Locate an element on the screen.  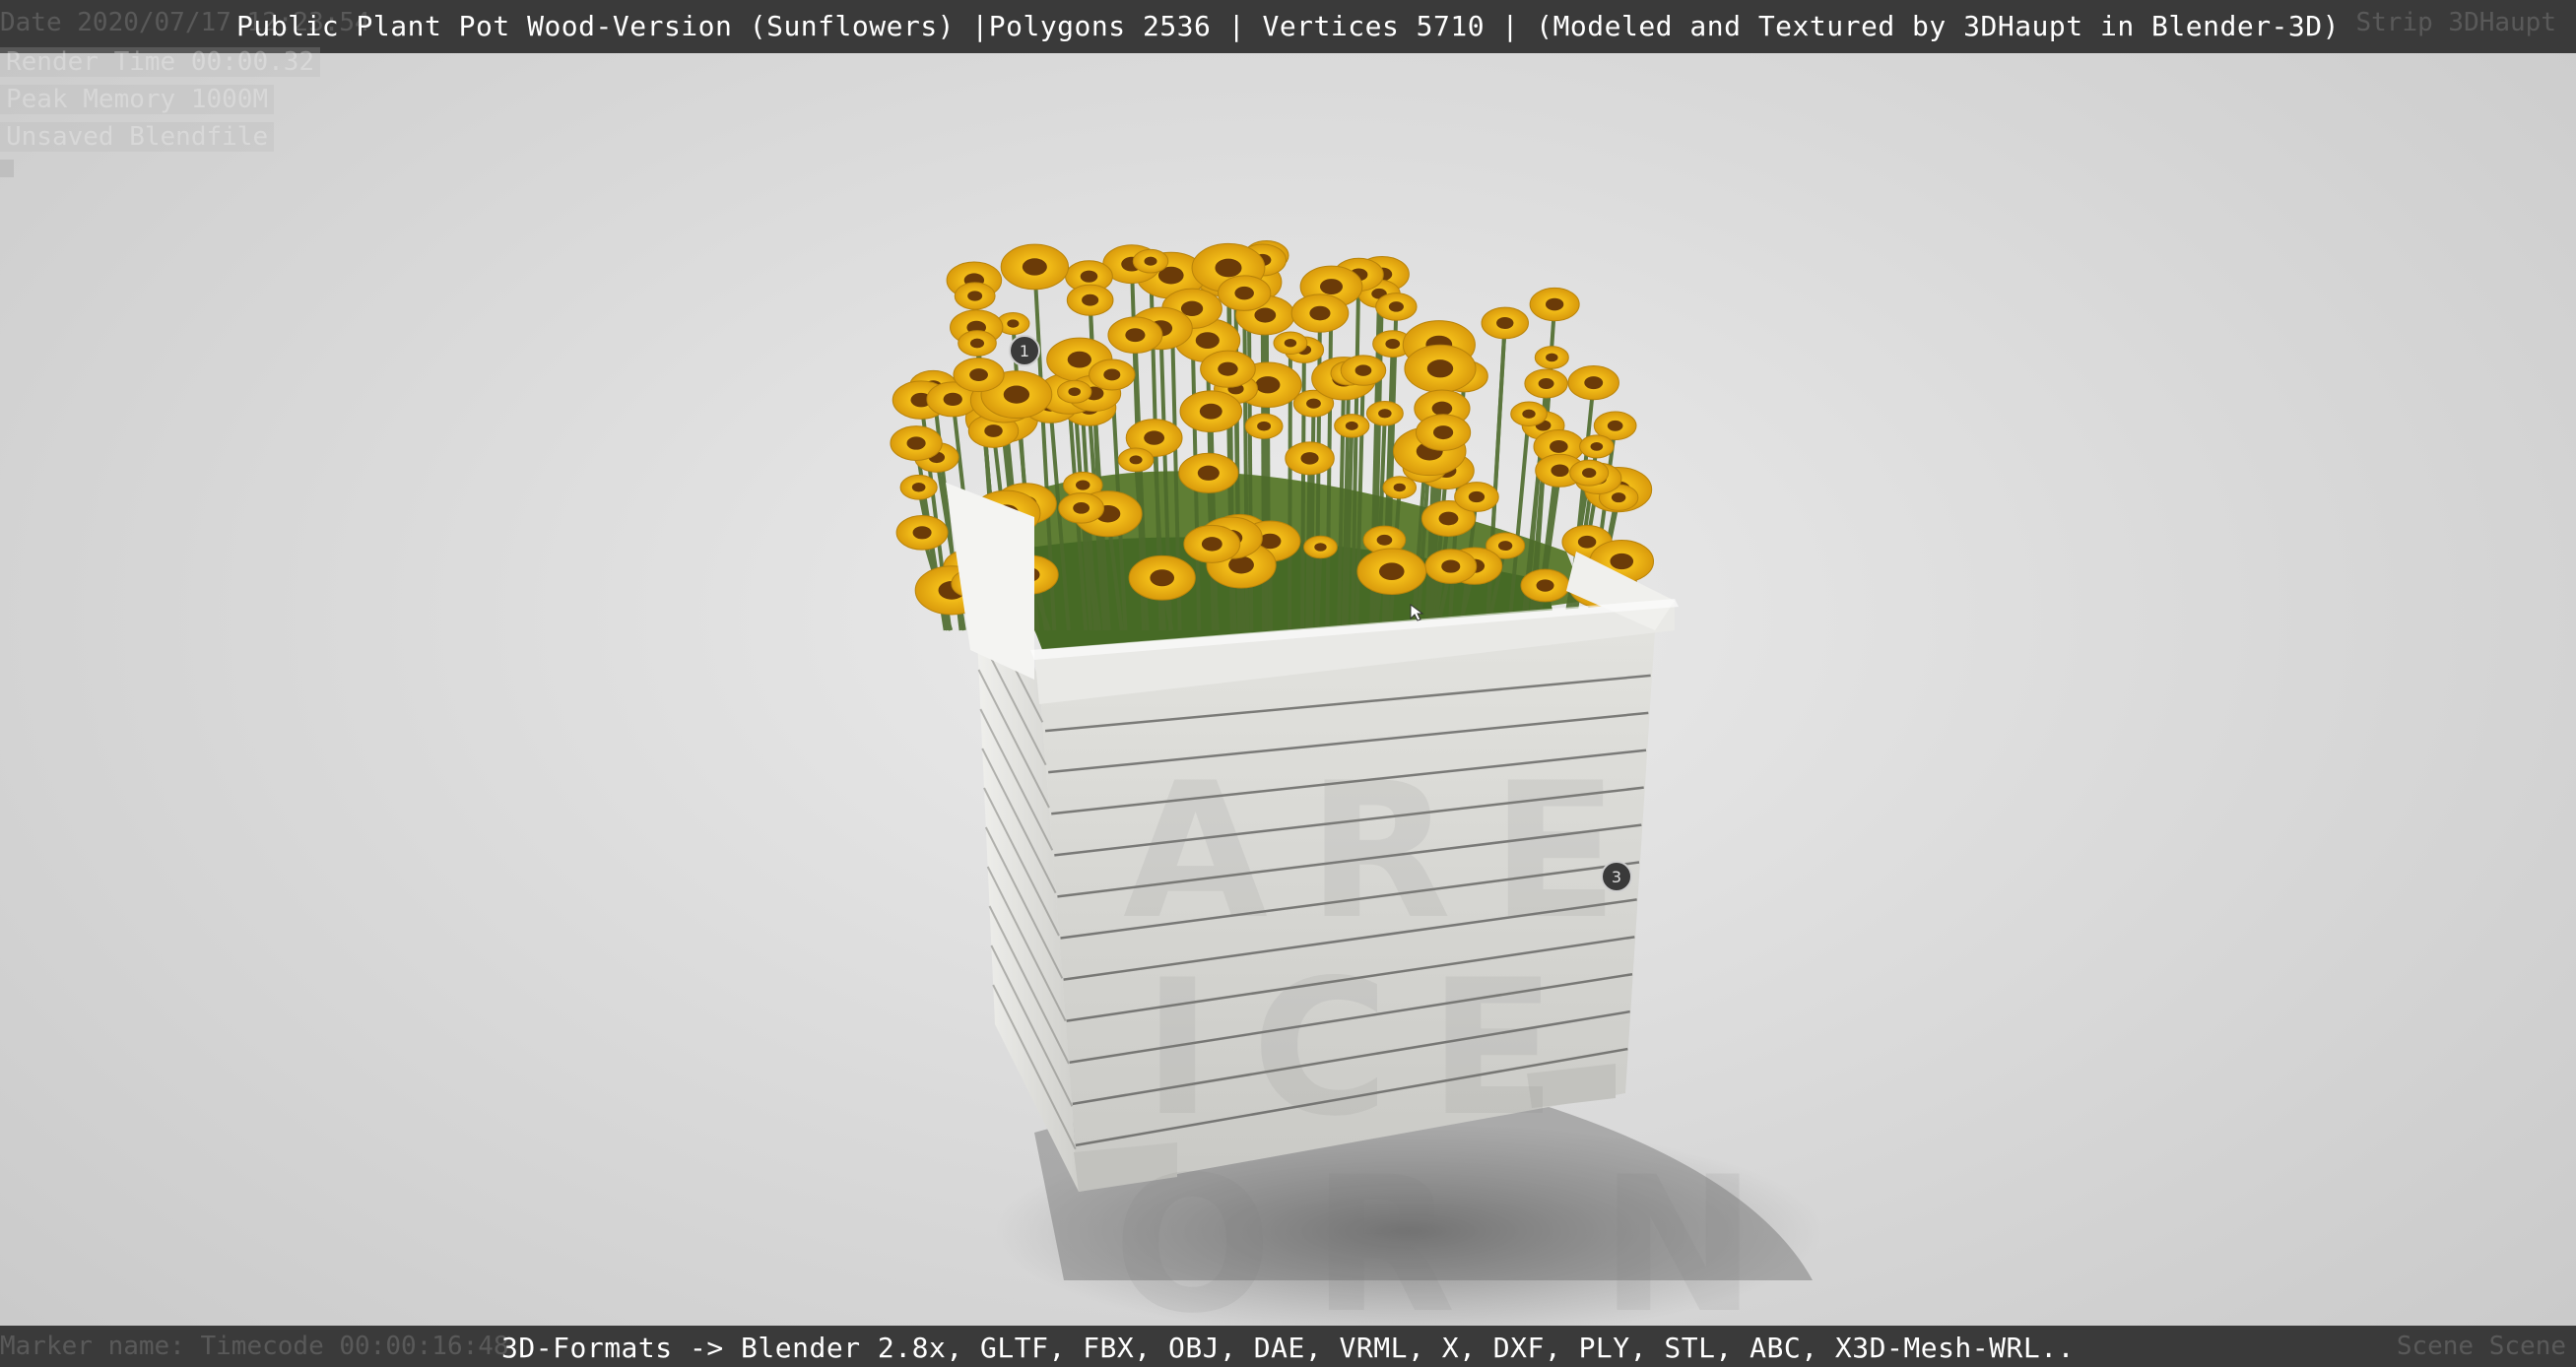
strip-label: Strip 3DHaupt is located at coordinates (2456, 23).